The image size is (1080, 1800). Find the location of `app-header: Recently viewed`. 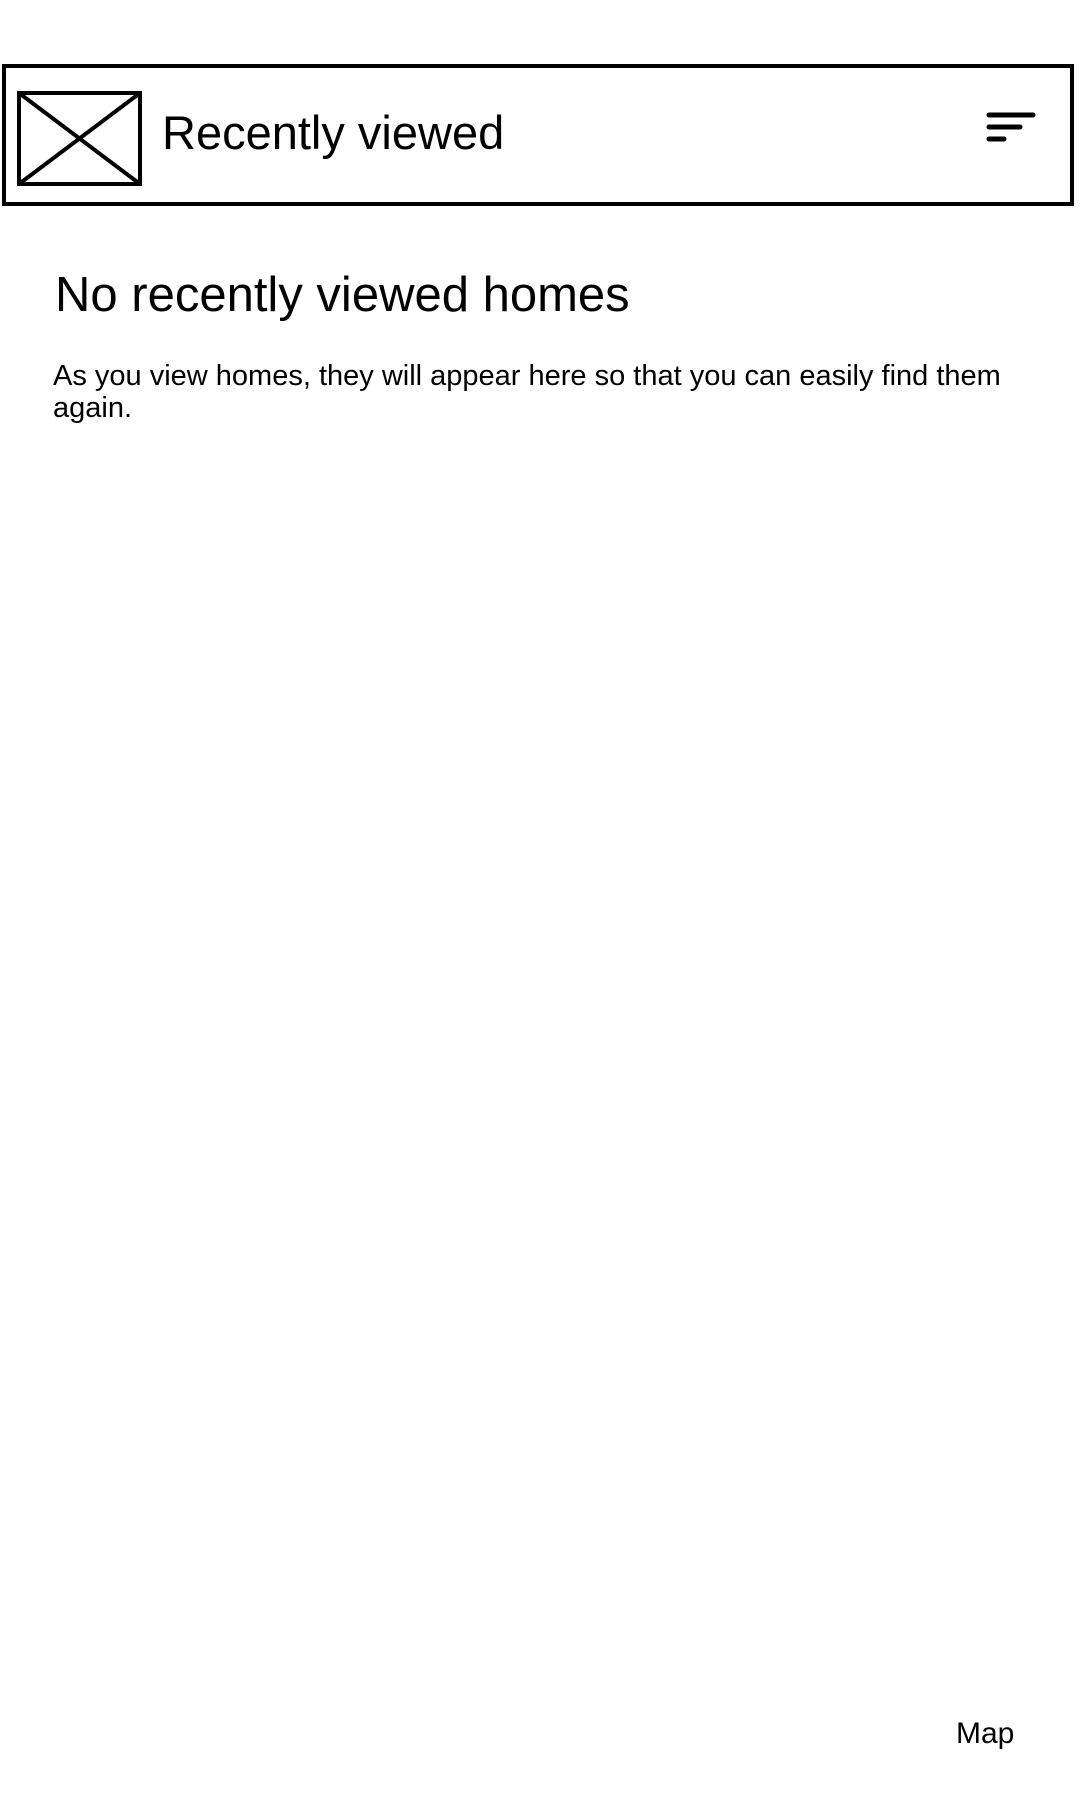

app-header: Recently viewed is located at coordinates (538, 135).